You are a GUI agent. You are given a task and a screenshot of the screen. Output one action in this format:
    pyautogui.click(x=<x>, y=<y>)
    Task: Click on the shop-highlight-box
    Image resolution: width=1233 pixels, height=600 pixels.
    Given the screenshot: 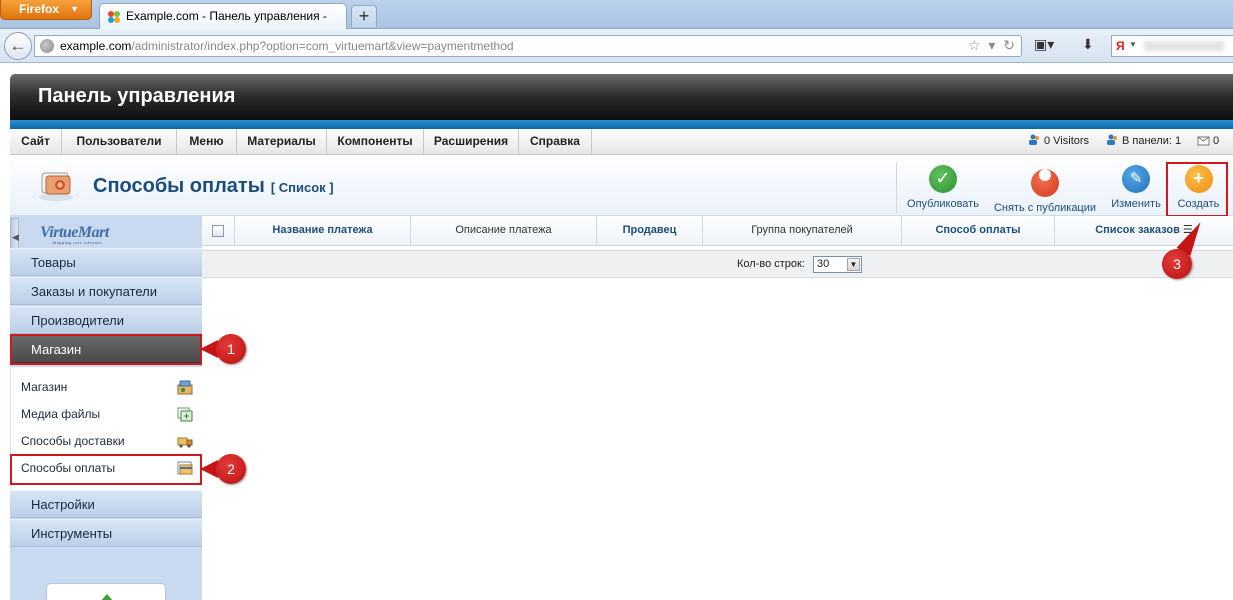 What is the action you would take?
    pyautogui.click(x=106, y=349)
    